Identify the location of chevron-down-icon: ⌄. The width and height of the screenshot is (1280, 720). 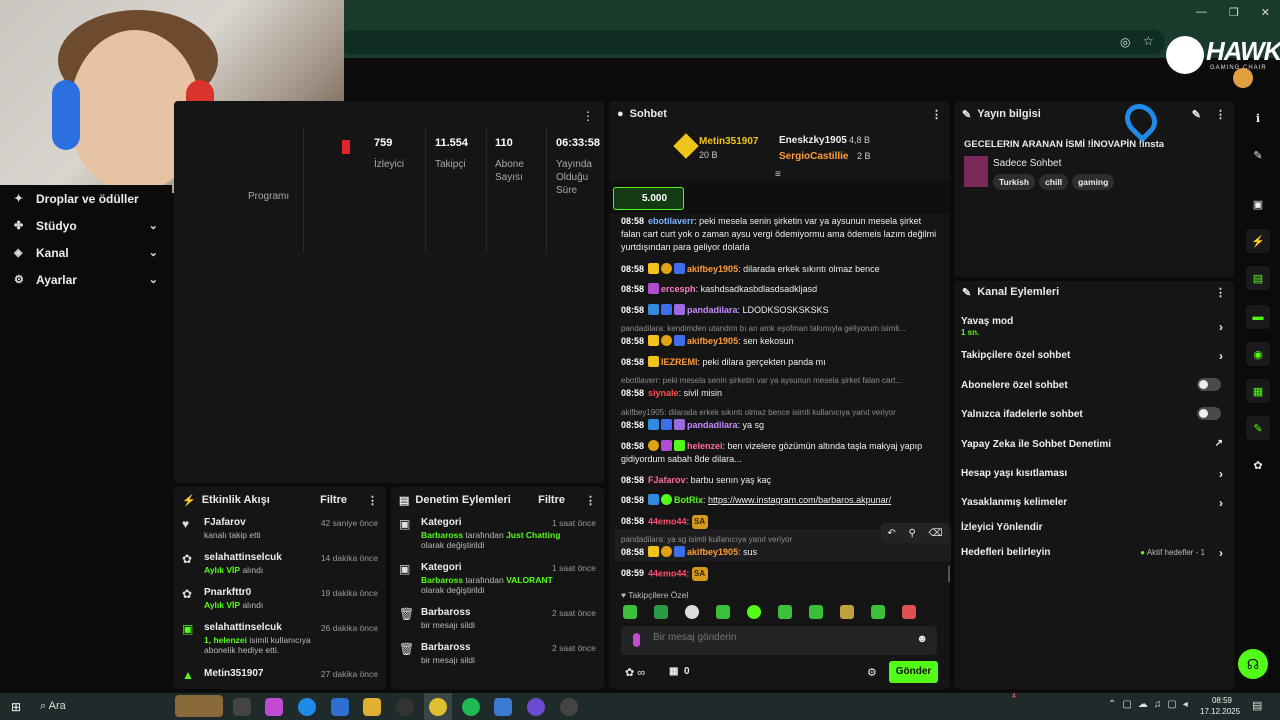
(153, 280).